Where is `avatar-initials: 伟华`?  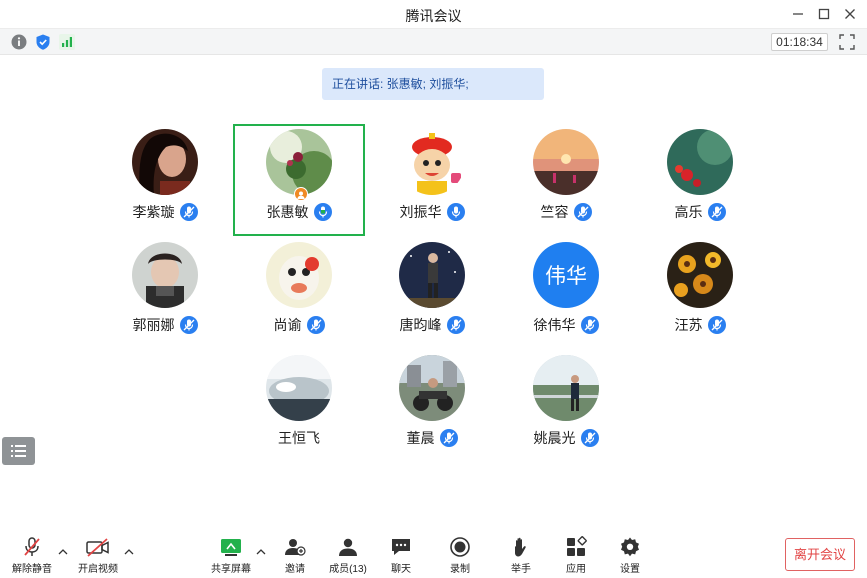 avatar-initials: 伟华 is located at coordinates (566, 275).